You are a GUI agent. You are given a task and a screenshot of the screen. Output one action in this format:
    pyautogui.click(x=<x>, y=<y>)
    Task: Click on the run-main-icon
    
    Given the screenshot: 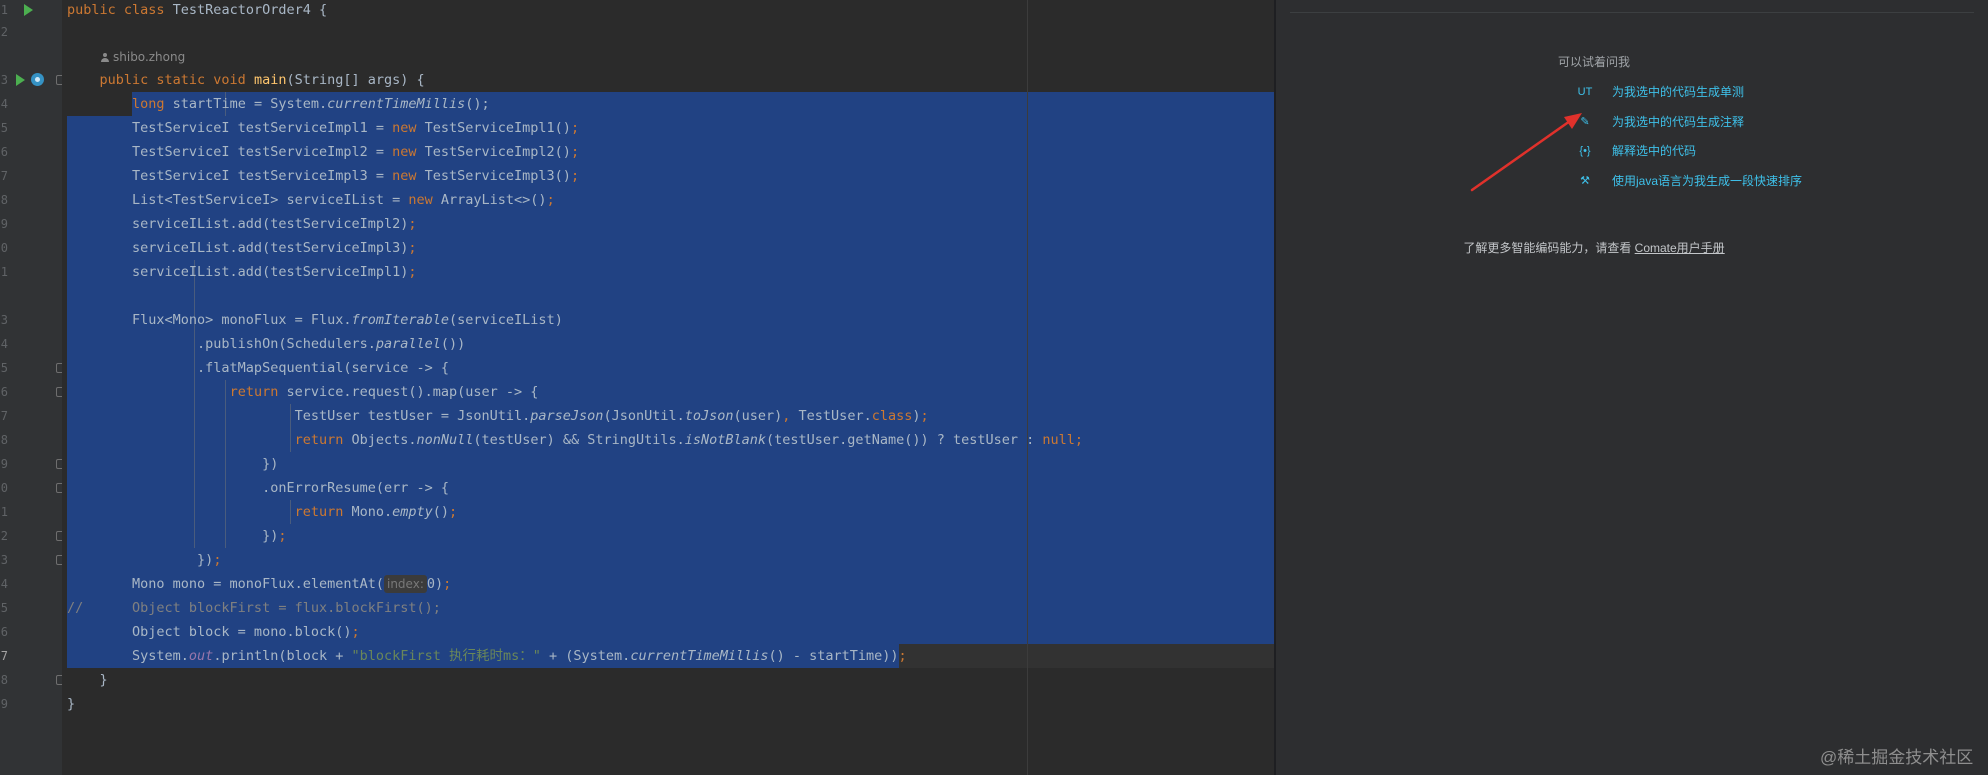 What is the action you would take?
    pyautogui.click(x=20, y=80)
    